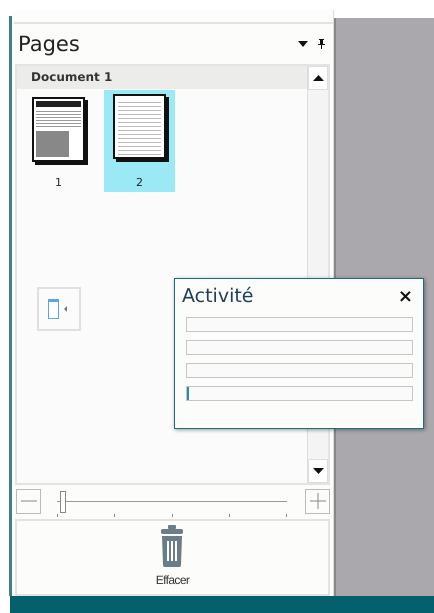  What do you see at coordinates (318, 77) in the screenshot?
I see `scroll-up-icon` at bounding box center [318, 77].